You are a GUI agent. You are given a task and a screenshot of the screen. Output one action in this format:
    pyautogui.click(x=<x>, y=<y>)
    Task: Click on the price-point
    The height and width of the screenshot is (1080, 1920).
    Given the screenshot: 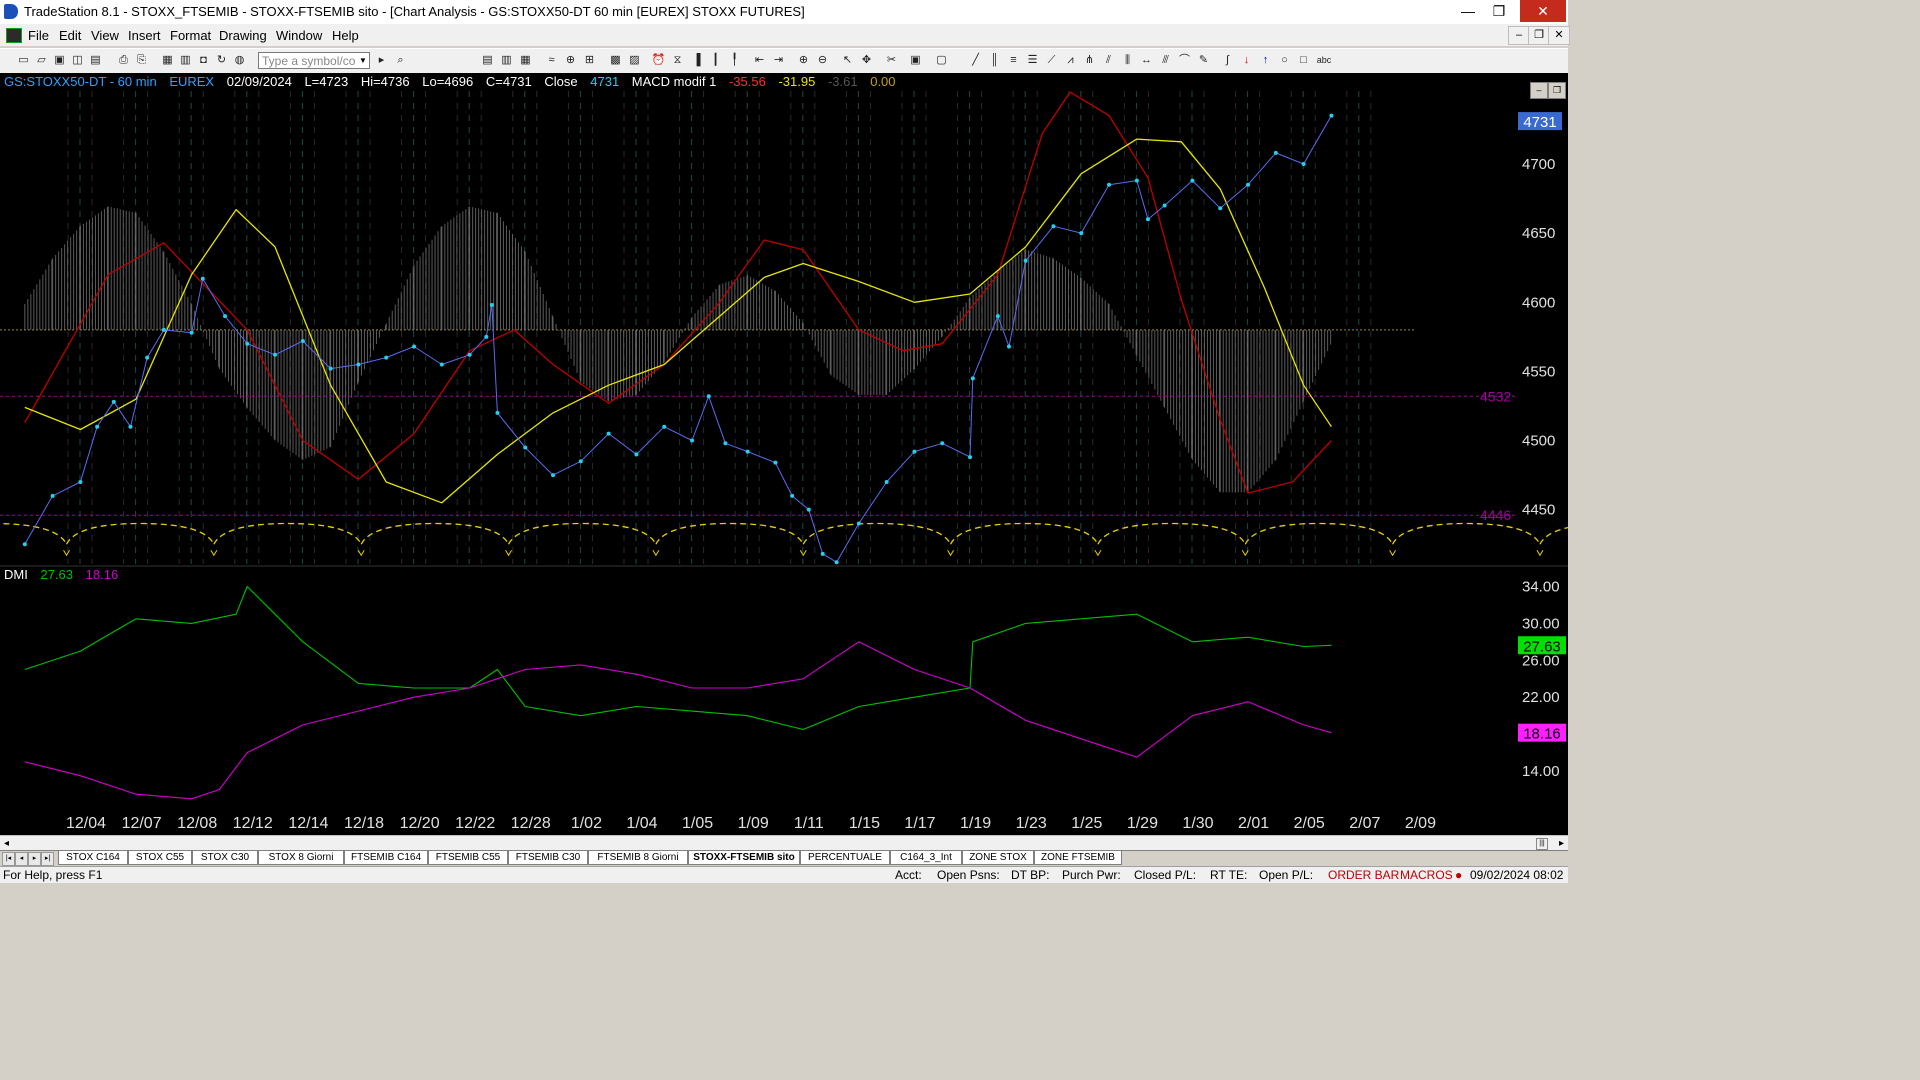 What is the action you would take?
    pyautogui.click(x=747, y=451)
    